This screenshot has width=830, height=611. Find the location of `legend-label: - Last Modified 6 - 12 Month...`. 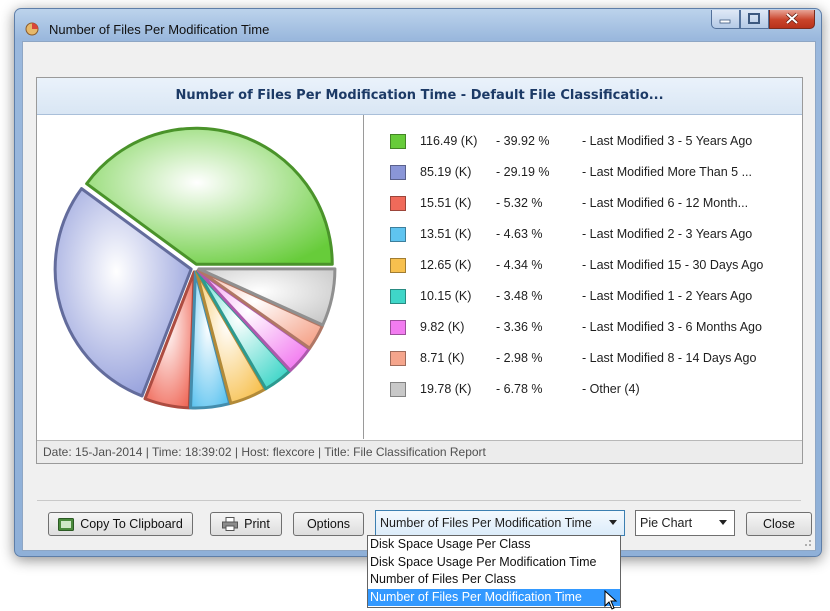

legend-label: - Last Modified 6 - 12 Month... is located at coordinates (665, 203).